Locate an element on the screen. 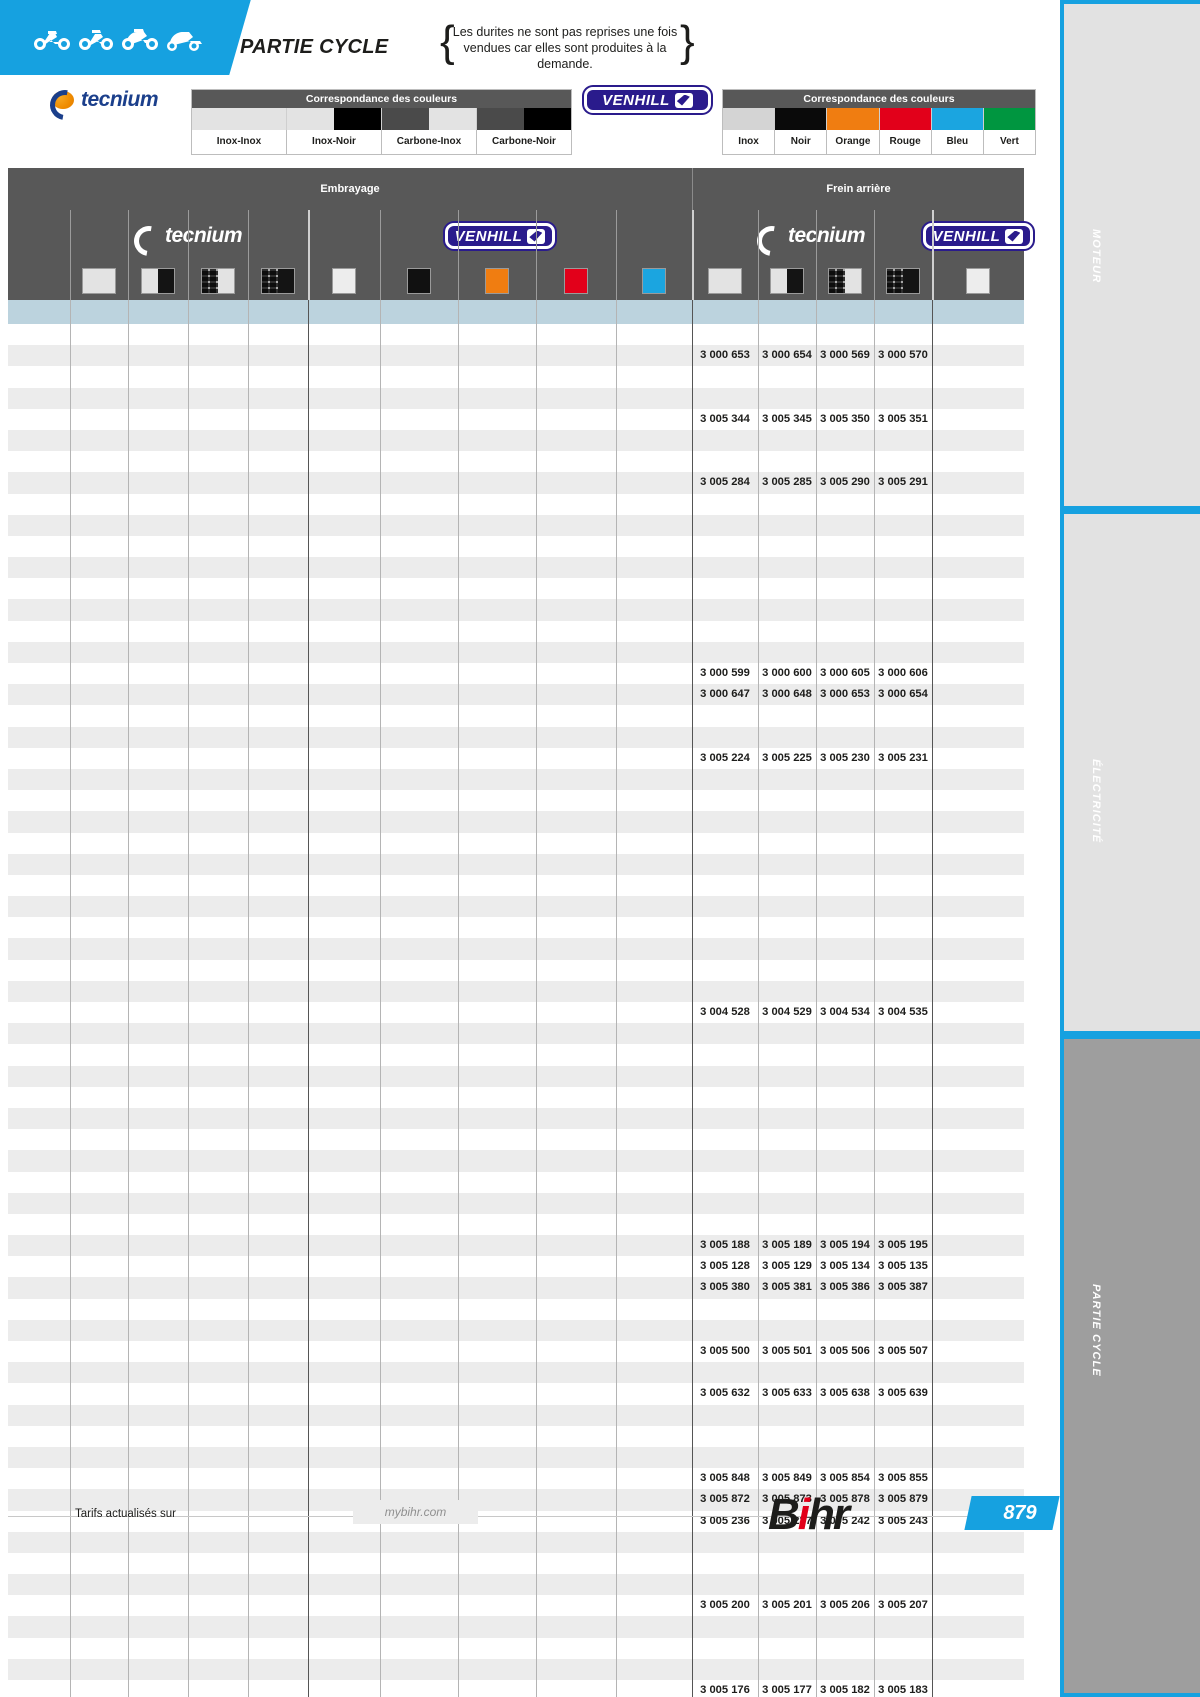 Image resolution: width=1200 pixels, height=1697 pixels. legend-venhill-labels: Inox Noir Orange Rouge Bleu Vert is located at coordinates (879, 142).